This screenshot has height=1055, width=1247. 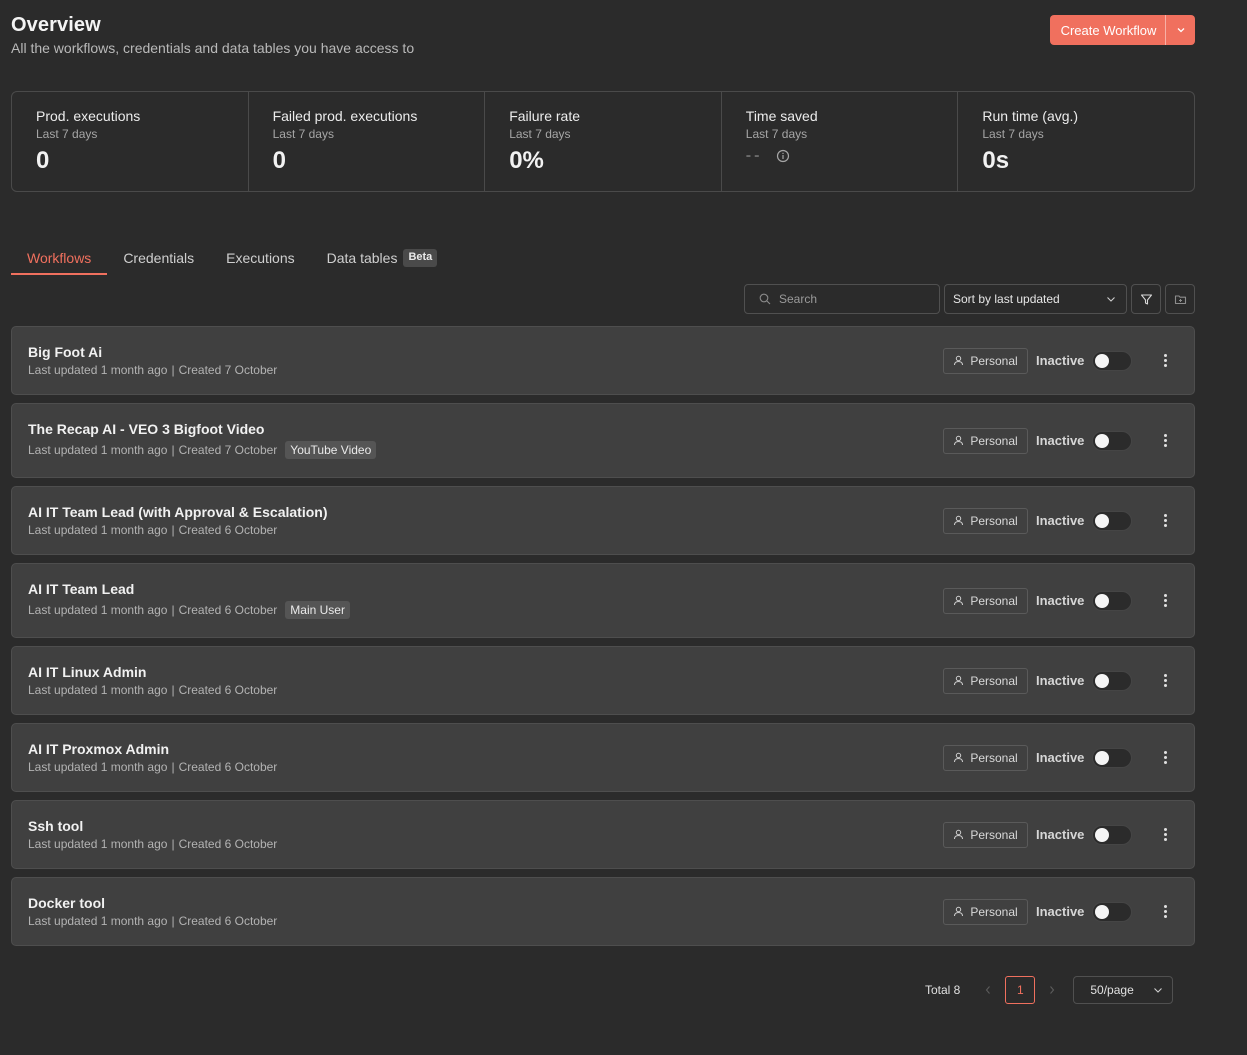 What do you see at coordinates (279, 160) in the screenshot?
I see `stat-value: 0` at bounding box center [279, 160].